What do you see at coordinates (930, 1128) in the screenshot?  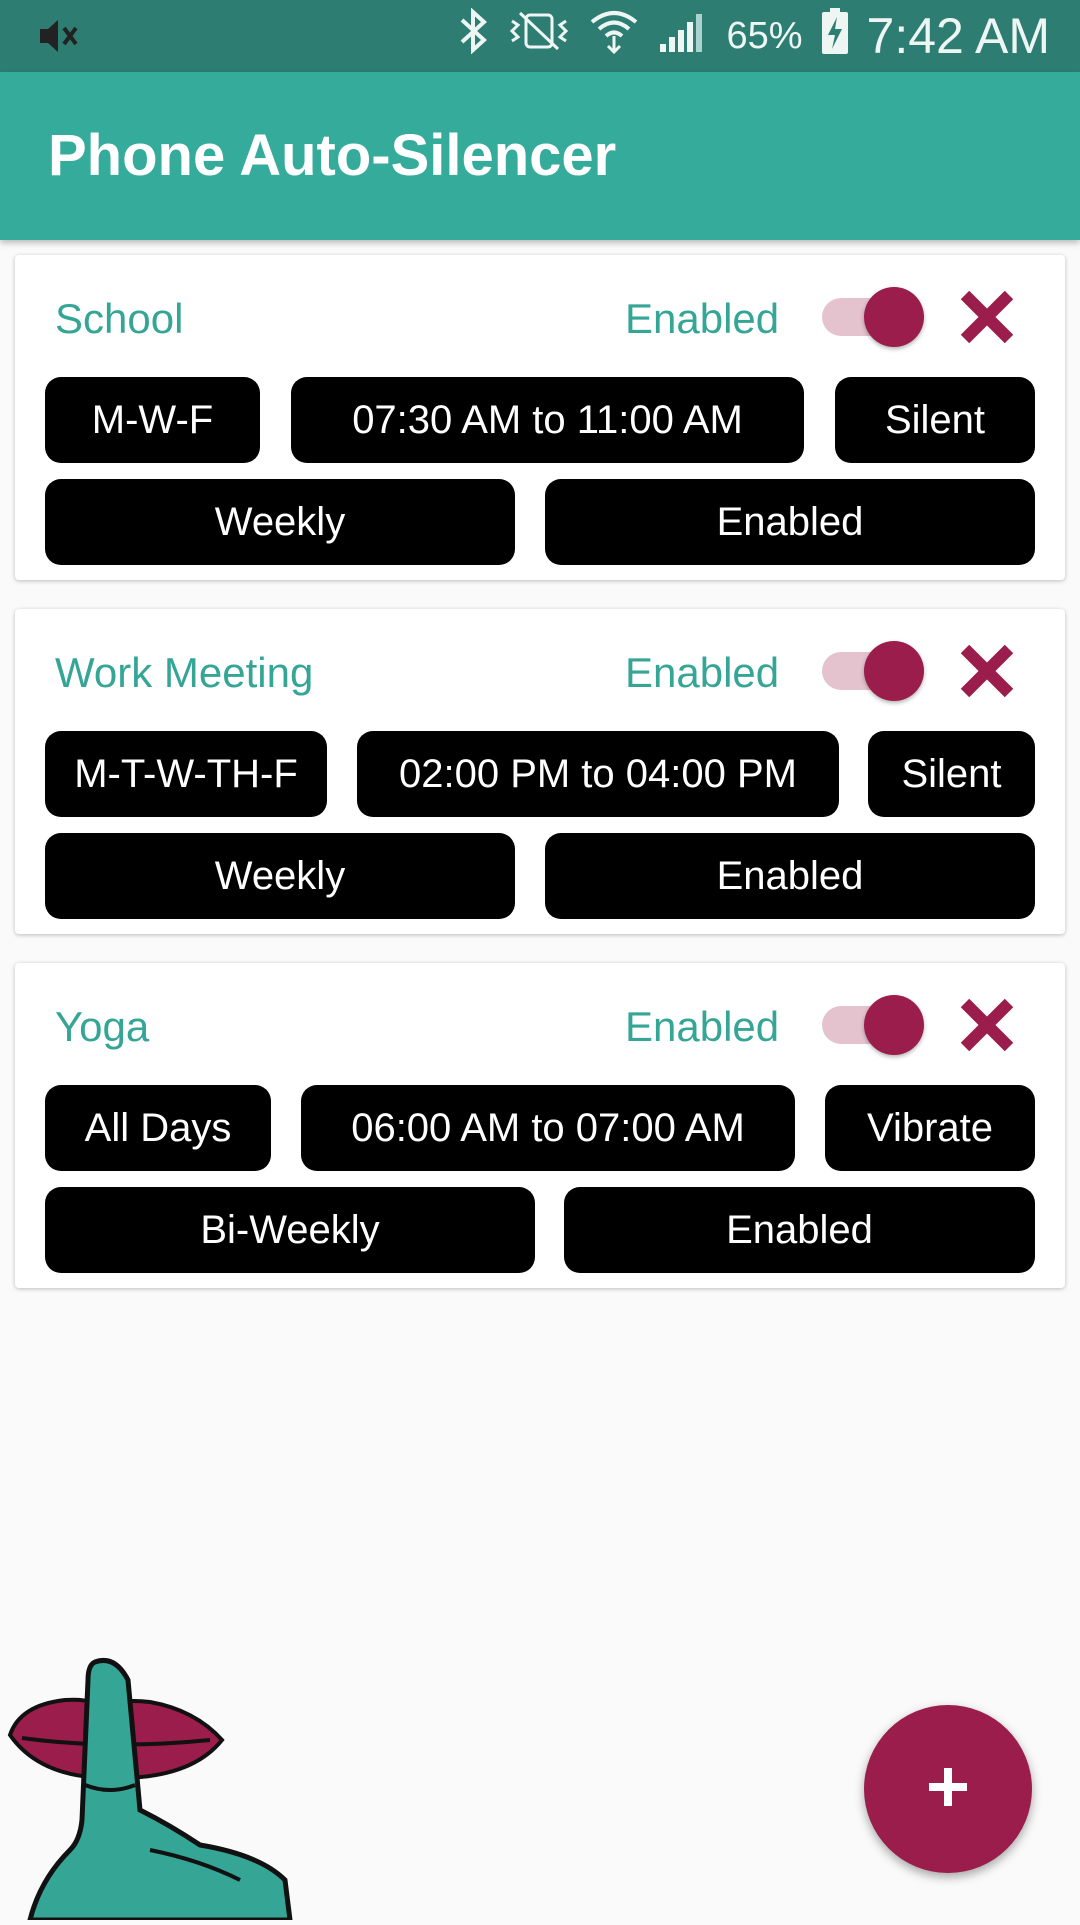 I see `mode-button: Vibrate` at bounding box center [930, 1128].